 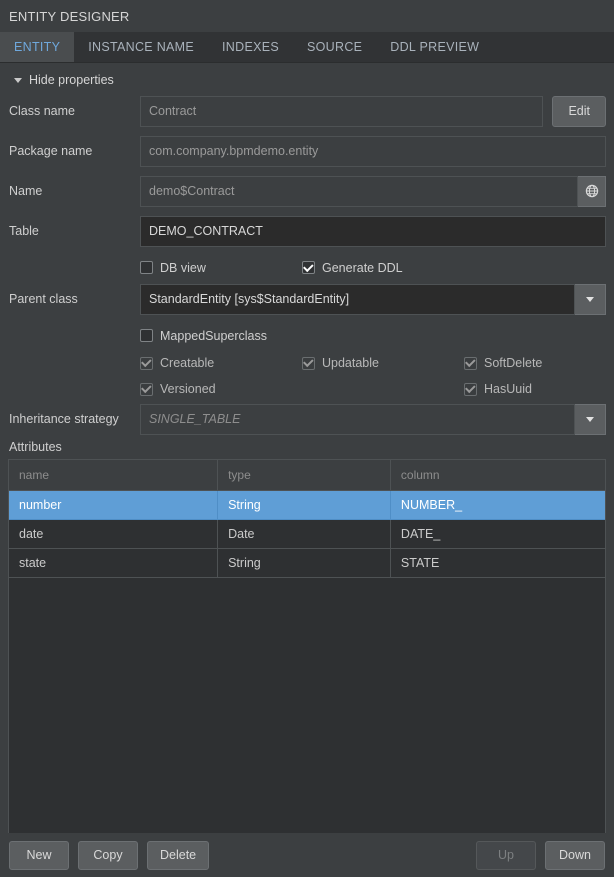 I want to click on checkbox-generate-ddl-label: Generate DDL, so click(x=362, y=267).